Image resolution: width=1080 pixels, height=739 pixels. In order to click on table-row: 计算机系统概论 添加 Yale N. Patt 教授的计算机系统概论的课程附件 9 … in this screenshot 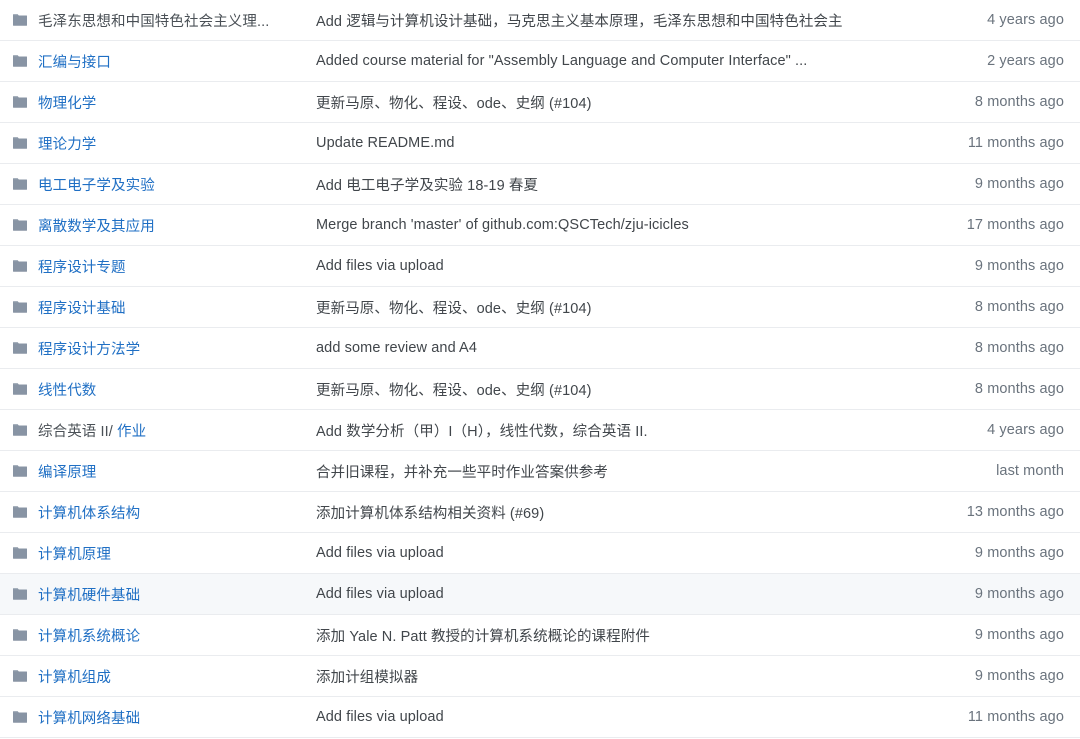, I will do `click(540, 635)`.